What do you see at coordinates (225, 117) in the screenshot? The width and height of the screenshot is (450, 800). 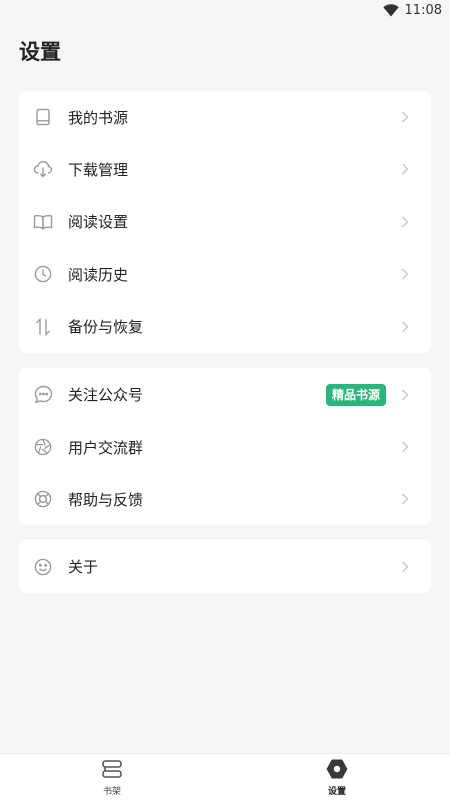 I see `menu-item-my-book-sources: 我的书源` at bounding box center [225, 117].